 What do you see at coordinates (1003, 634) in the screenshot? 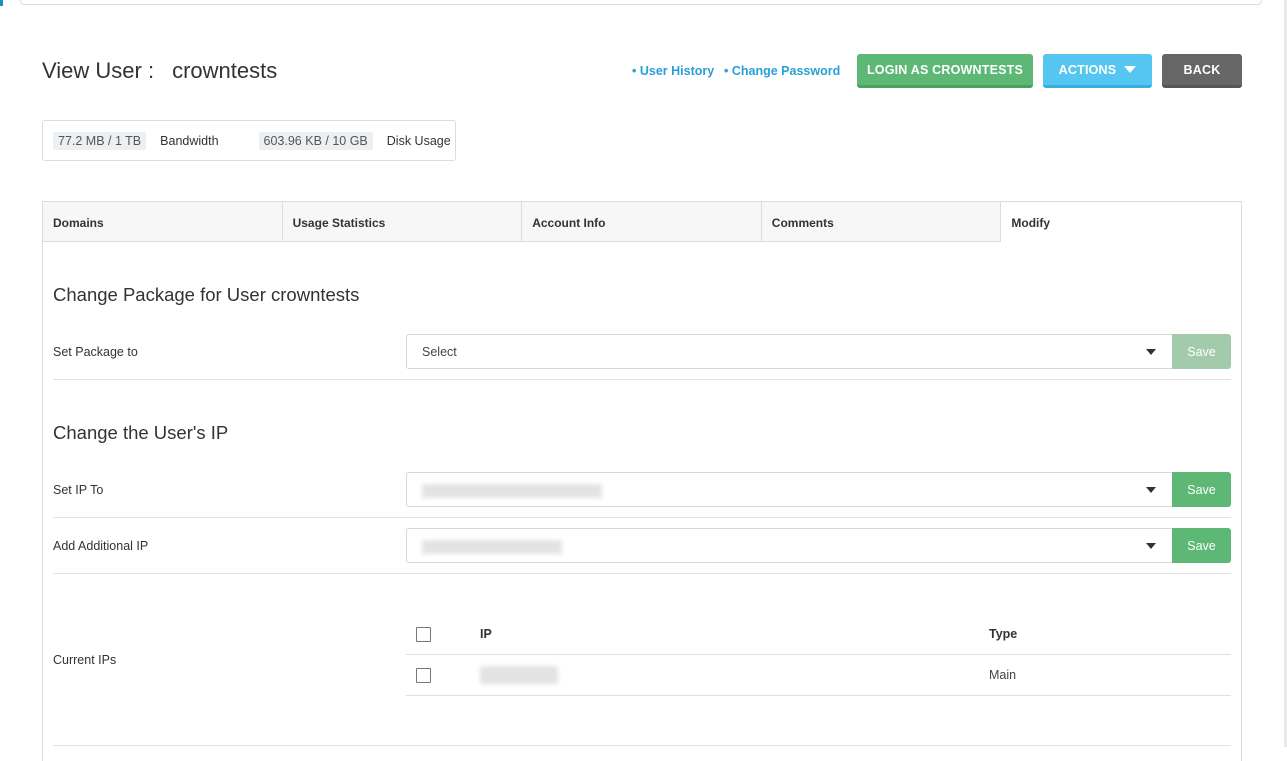
I see `type-column-header: Type` at bounding box center [1003, 634].